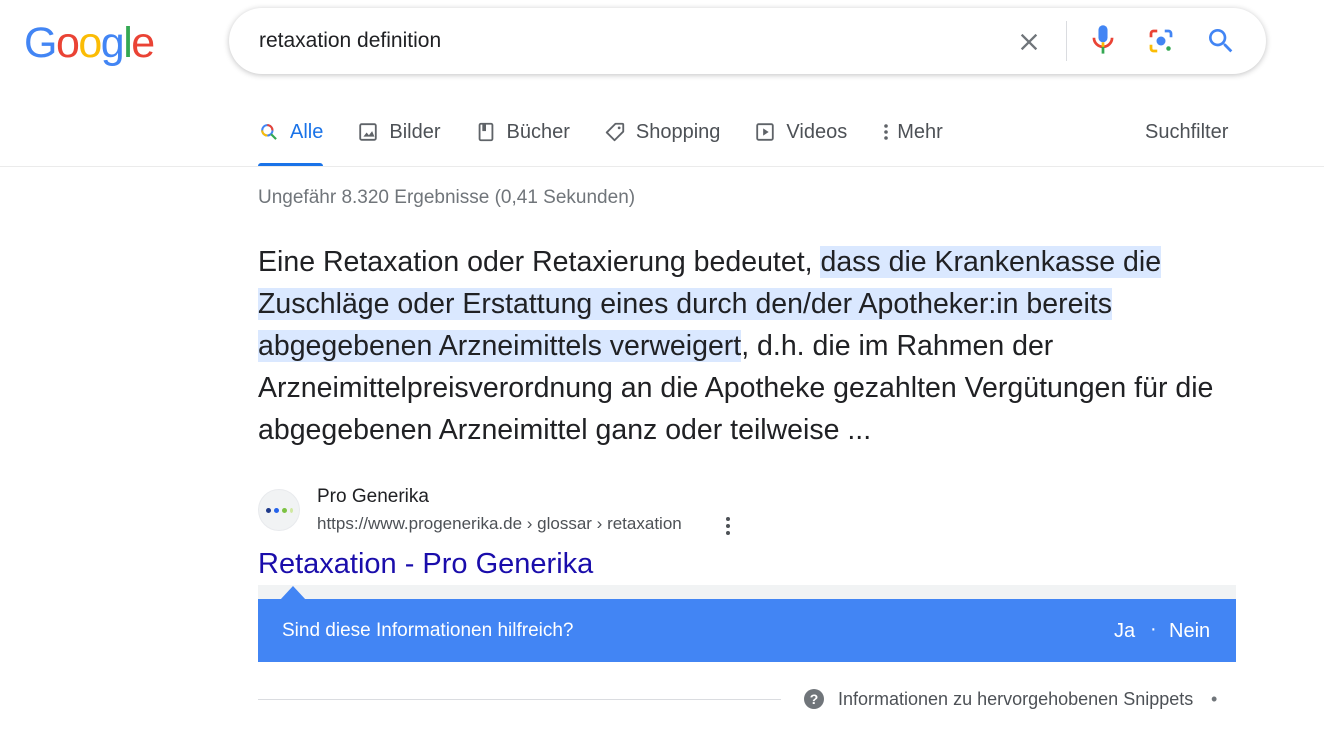 The width and height of the screenshot is (1324, 736). I want to click on tab-label: Bücher, so click(538, 132).